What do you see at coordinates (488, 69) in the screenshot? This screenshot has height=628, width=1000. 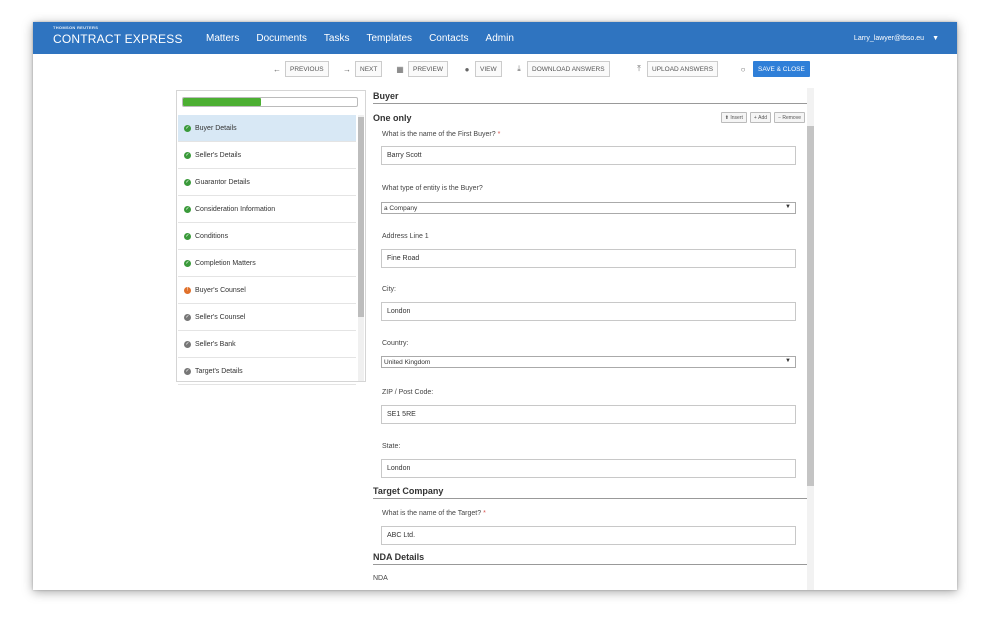 I see `view-button: VIEW` at bounding box center [488, 69].